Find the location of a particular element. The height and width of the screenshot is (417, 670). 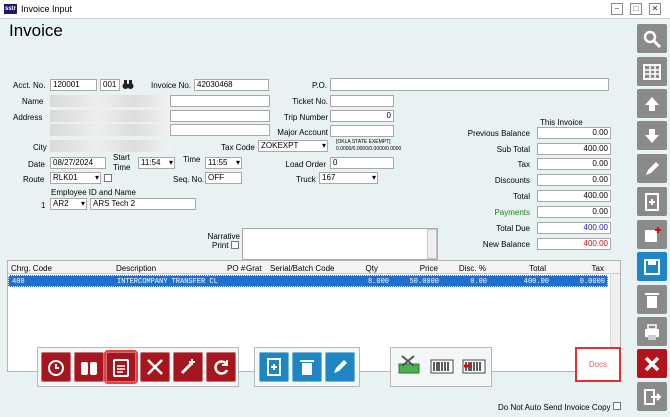

tanks-button is located at coordinates (89, 367).